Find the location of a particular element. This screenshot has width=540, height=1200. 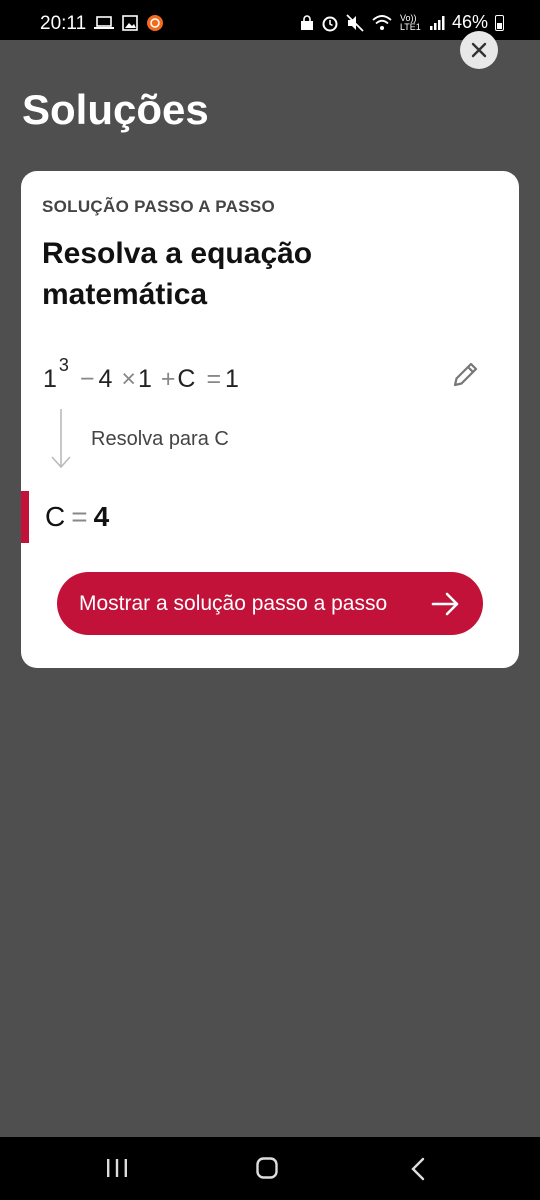

show-steps-button: Mostrar a solução passo a passo is located at coordinates (270, 603).